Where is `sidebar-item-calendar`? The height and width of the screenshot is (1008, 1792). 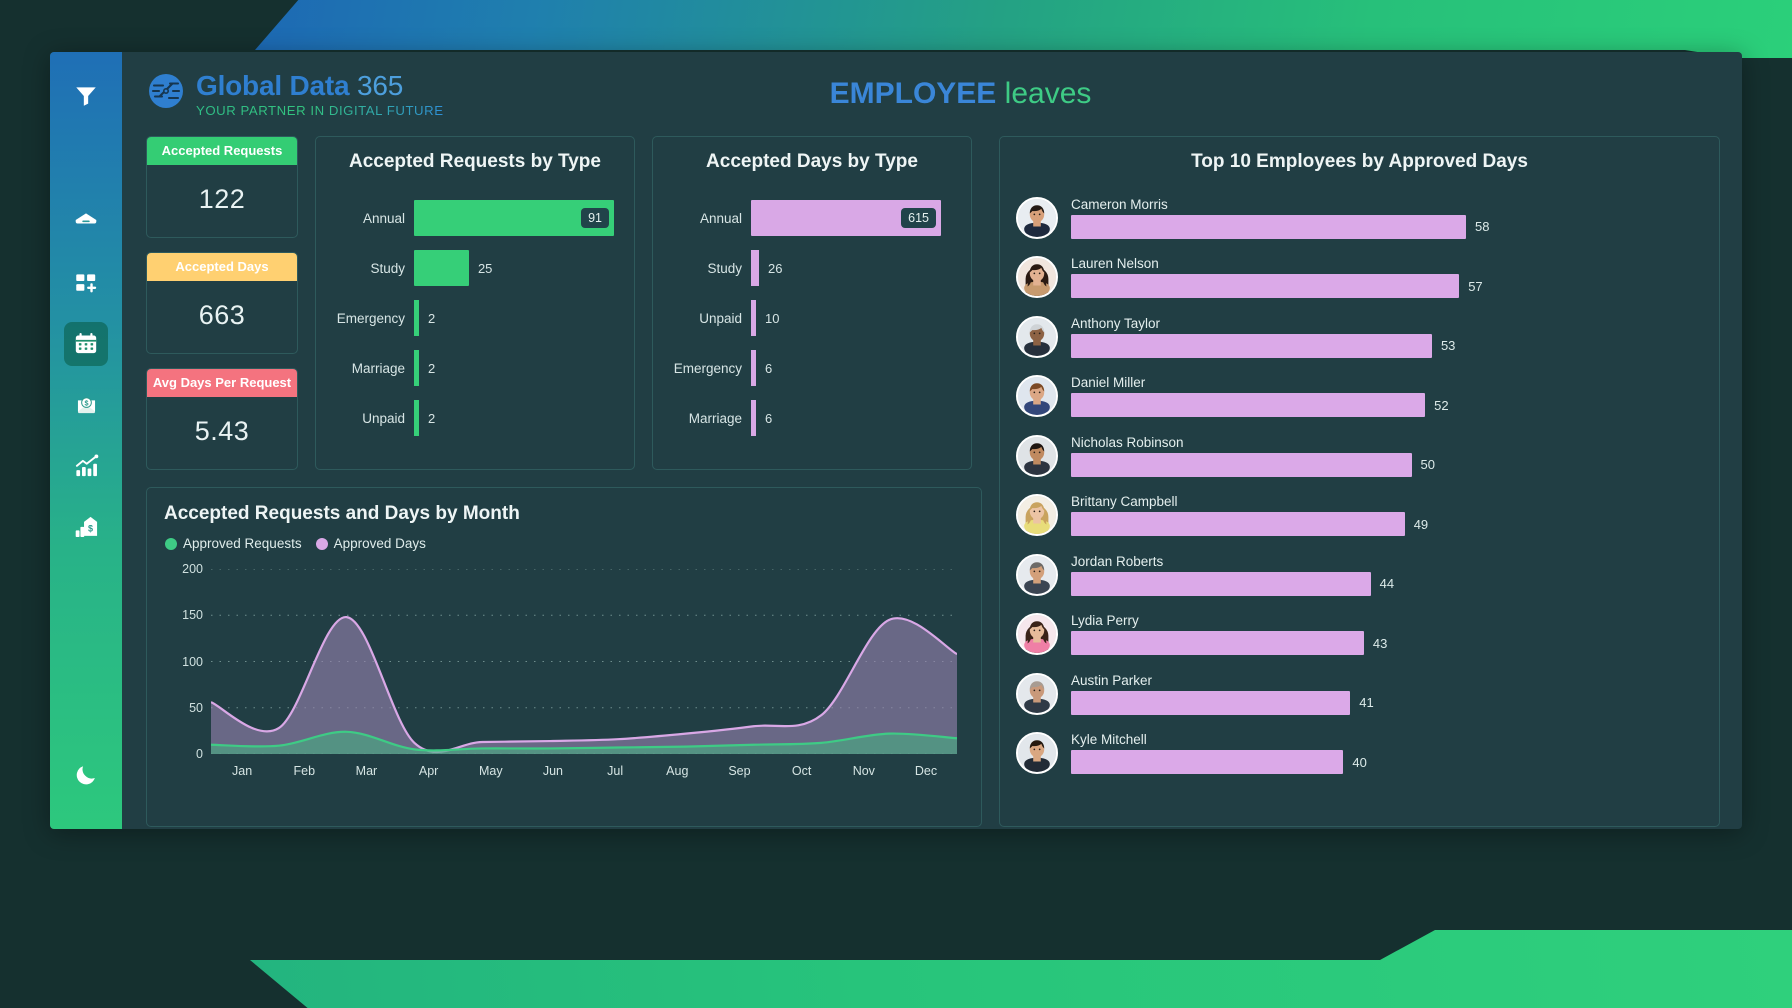 sidebar-item-calendar is located at coordinates (86, 344).